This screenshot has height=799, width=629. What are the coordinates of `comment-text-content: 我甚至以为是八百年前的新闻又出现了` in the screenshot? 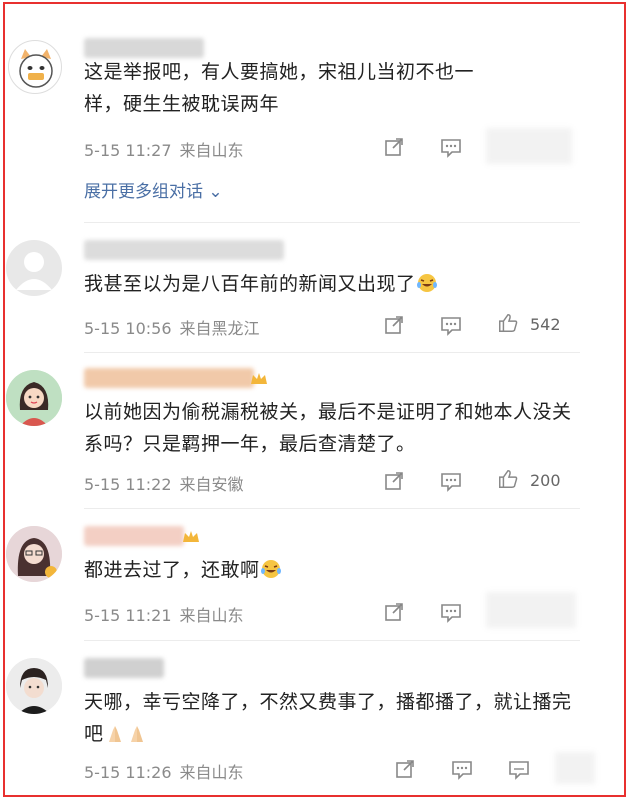 It's located at (250, 284).